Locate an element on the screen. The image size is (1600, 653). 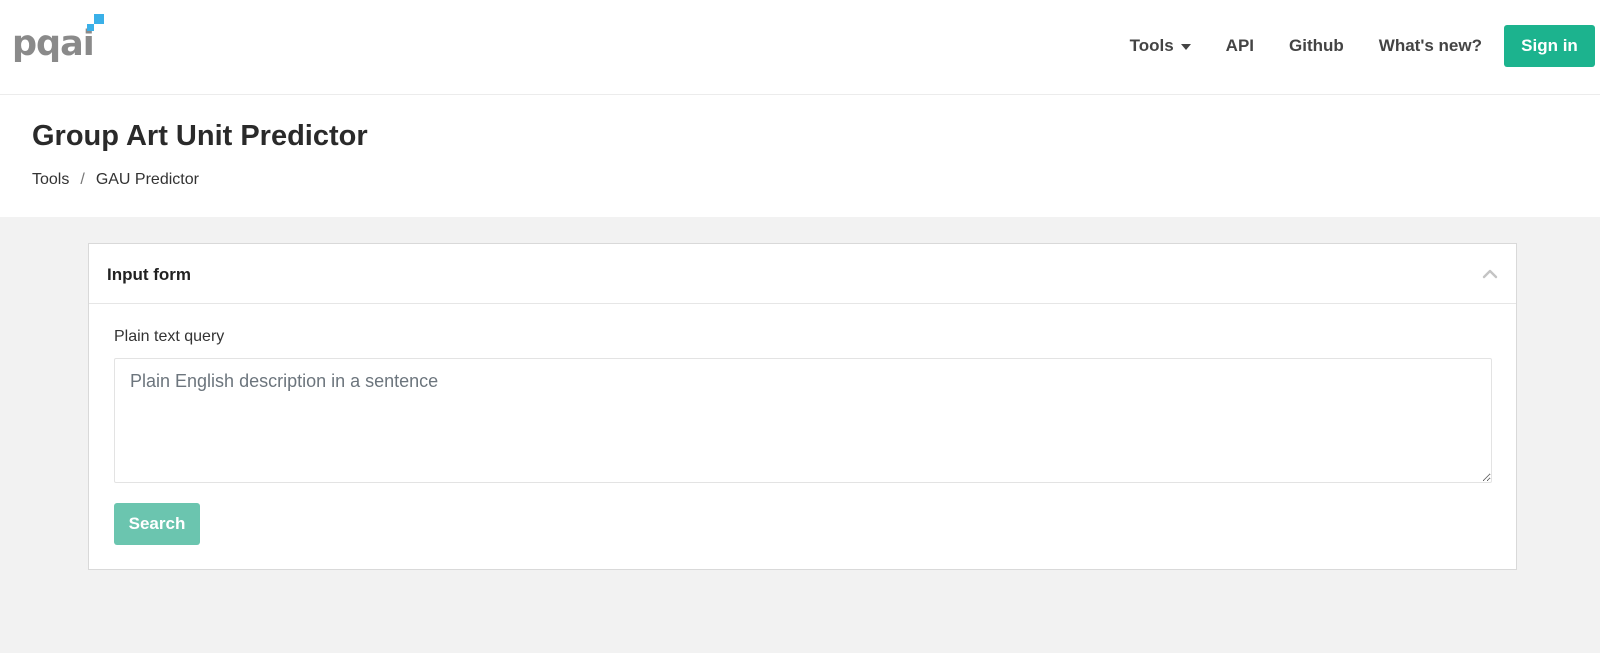
sign-in-button: Sign in is located at coordinates (1549, 46).